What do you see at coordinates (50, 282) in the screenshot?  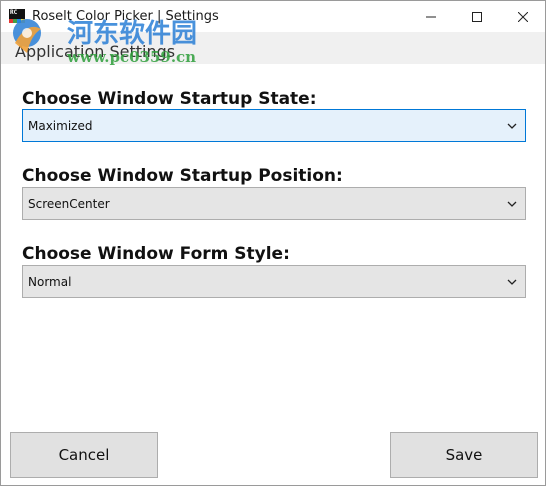 I see `form-style-value: Normal` at bounding box center [50, 282].